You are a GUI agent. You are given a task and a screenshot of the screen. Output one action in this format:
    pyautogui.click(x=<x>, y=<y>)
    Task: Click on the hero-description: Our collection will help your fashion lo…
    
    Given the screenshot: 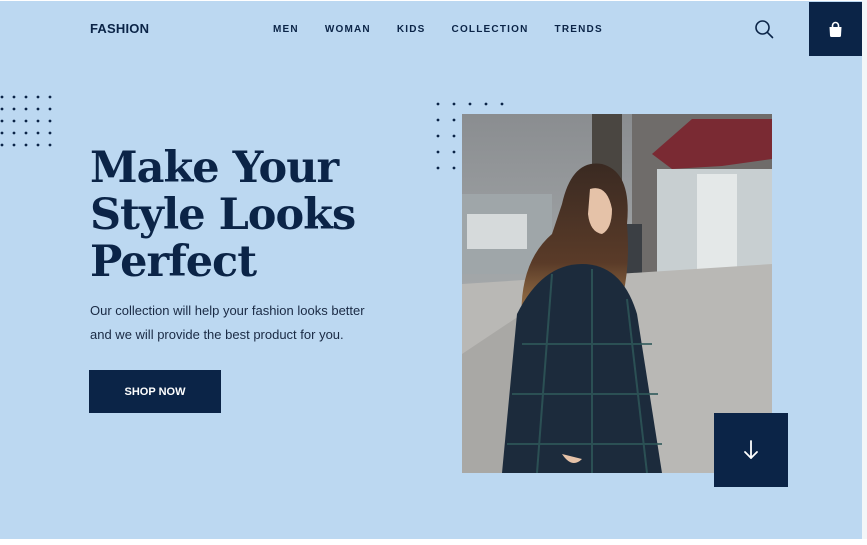 What is the action you would take?
    pyautogui.click(x=240, y=323)
    